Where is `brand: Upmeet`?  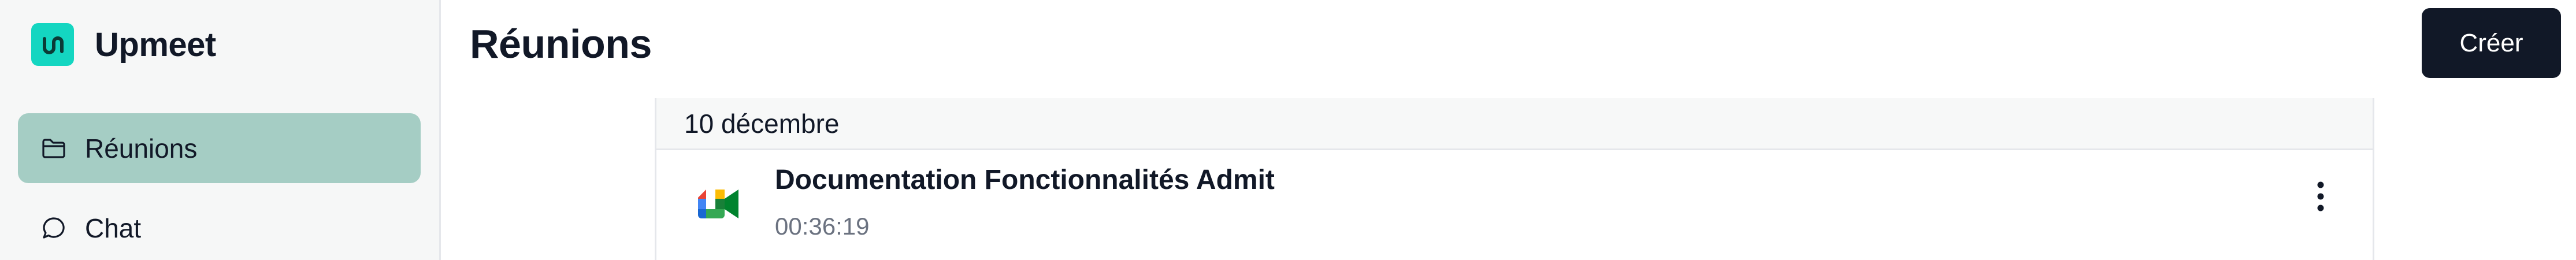 brand: Upmeet is located at coordinates (124, 44).